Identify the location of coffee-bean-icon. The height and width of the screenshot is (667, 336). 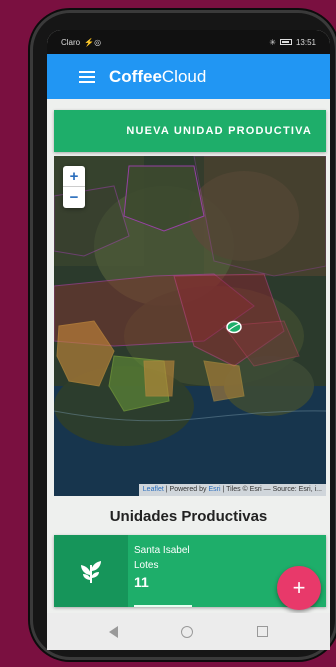
(234, 327).